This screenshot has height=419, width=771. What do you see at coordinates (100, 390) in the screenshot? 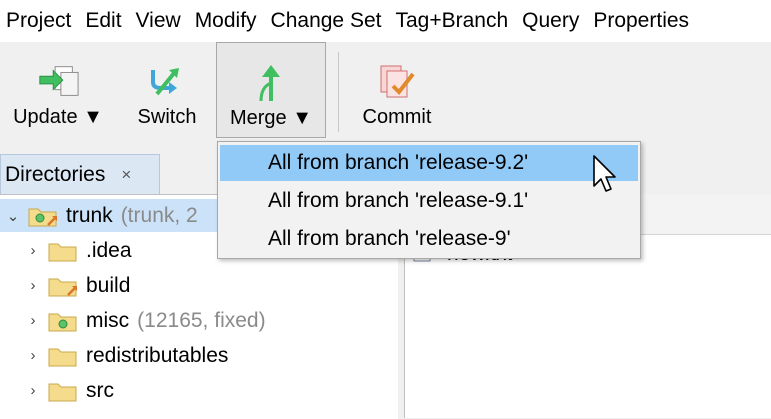
I see `tree-row-label: src` at bounding box center [100, 390].